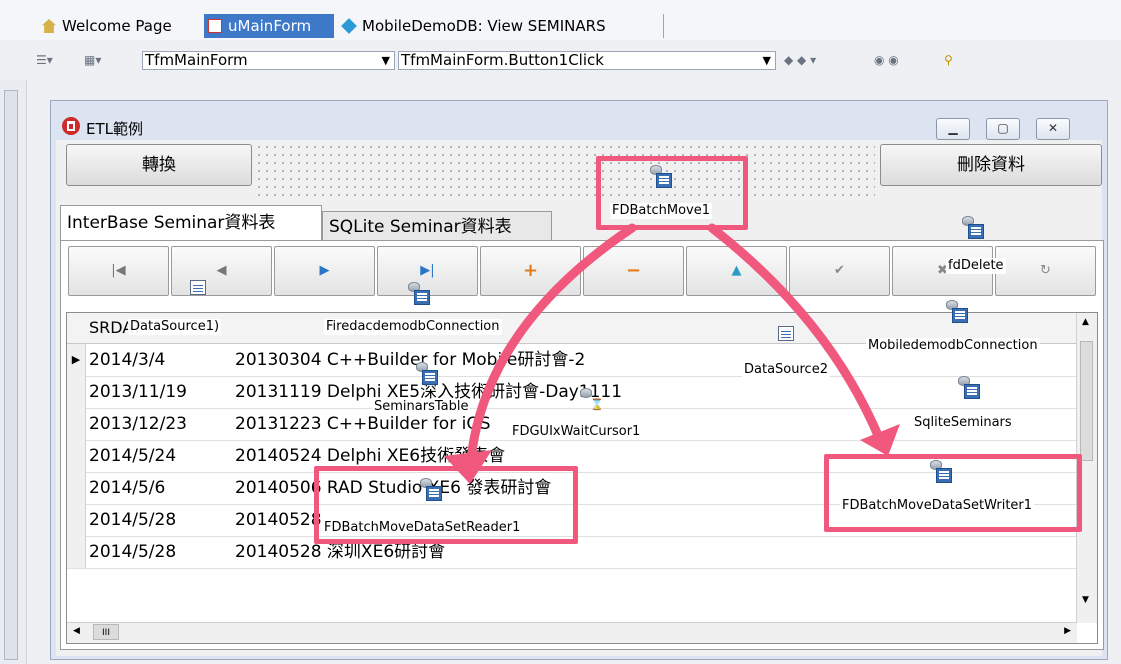 This screenshot has height=664, width=1121. What do you see at coordinates (796, 334) in the screenshot?
I see `arrow-to-writer` at bounding box center [796, 334].